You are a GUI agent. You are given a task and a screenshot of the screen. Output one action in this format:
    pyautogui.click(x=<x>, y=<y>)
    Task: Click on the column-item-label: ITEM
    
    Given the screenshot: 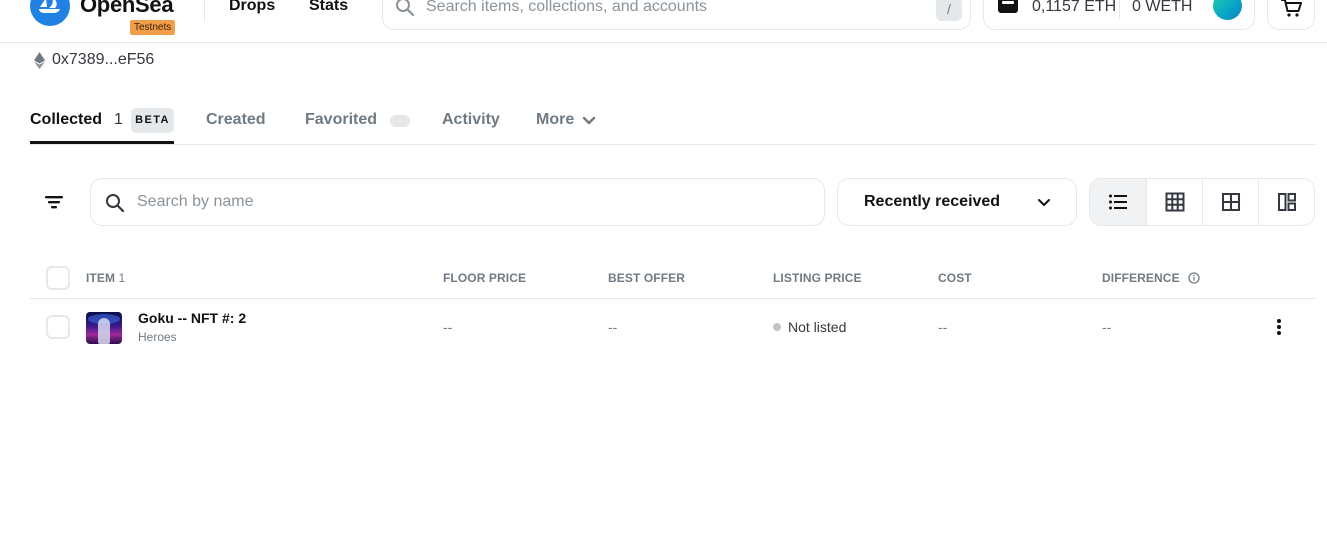 What is the action you would take?
    pyautogui.click(x=101, y=278)
    